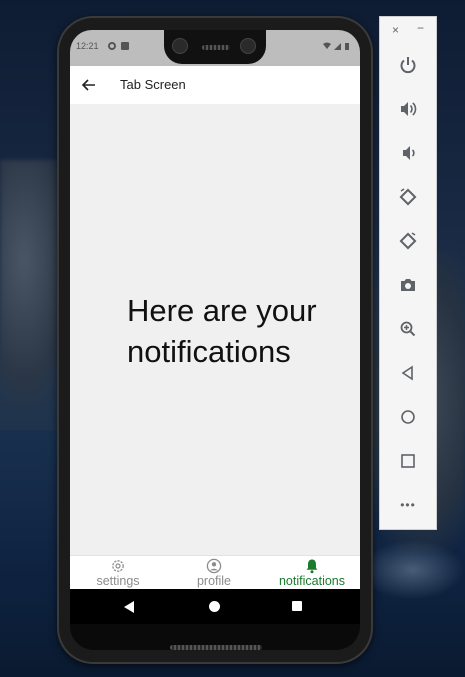 This screenshot has width=465, height=677. I want to click on nav-back-icon, so click(129, 607).